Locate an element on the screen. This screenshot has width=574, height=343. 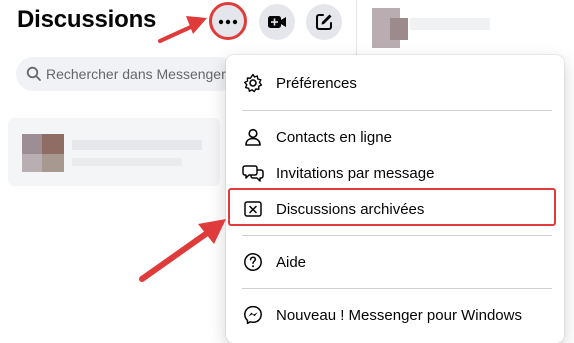
menu-item-label: Nouveau ! Messenger pour Windows is located at coordinates (399, 315).